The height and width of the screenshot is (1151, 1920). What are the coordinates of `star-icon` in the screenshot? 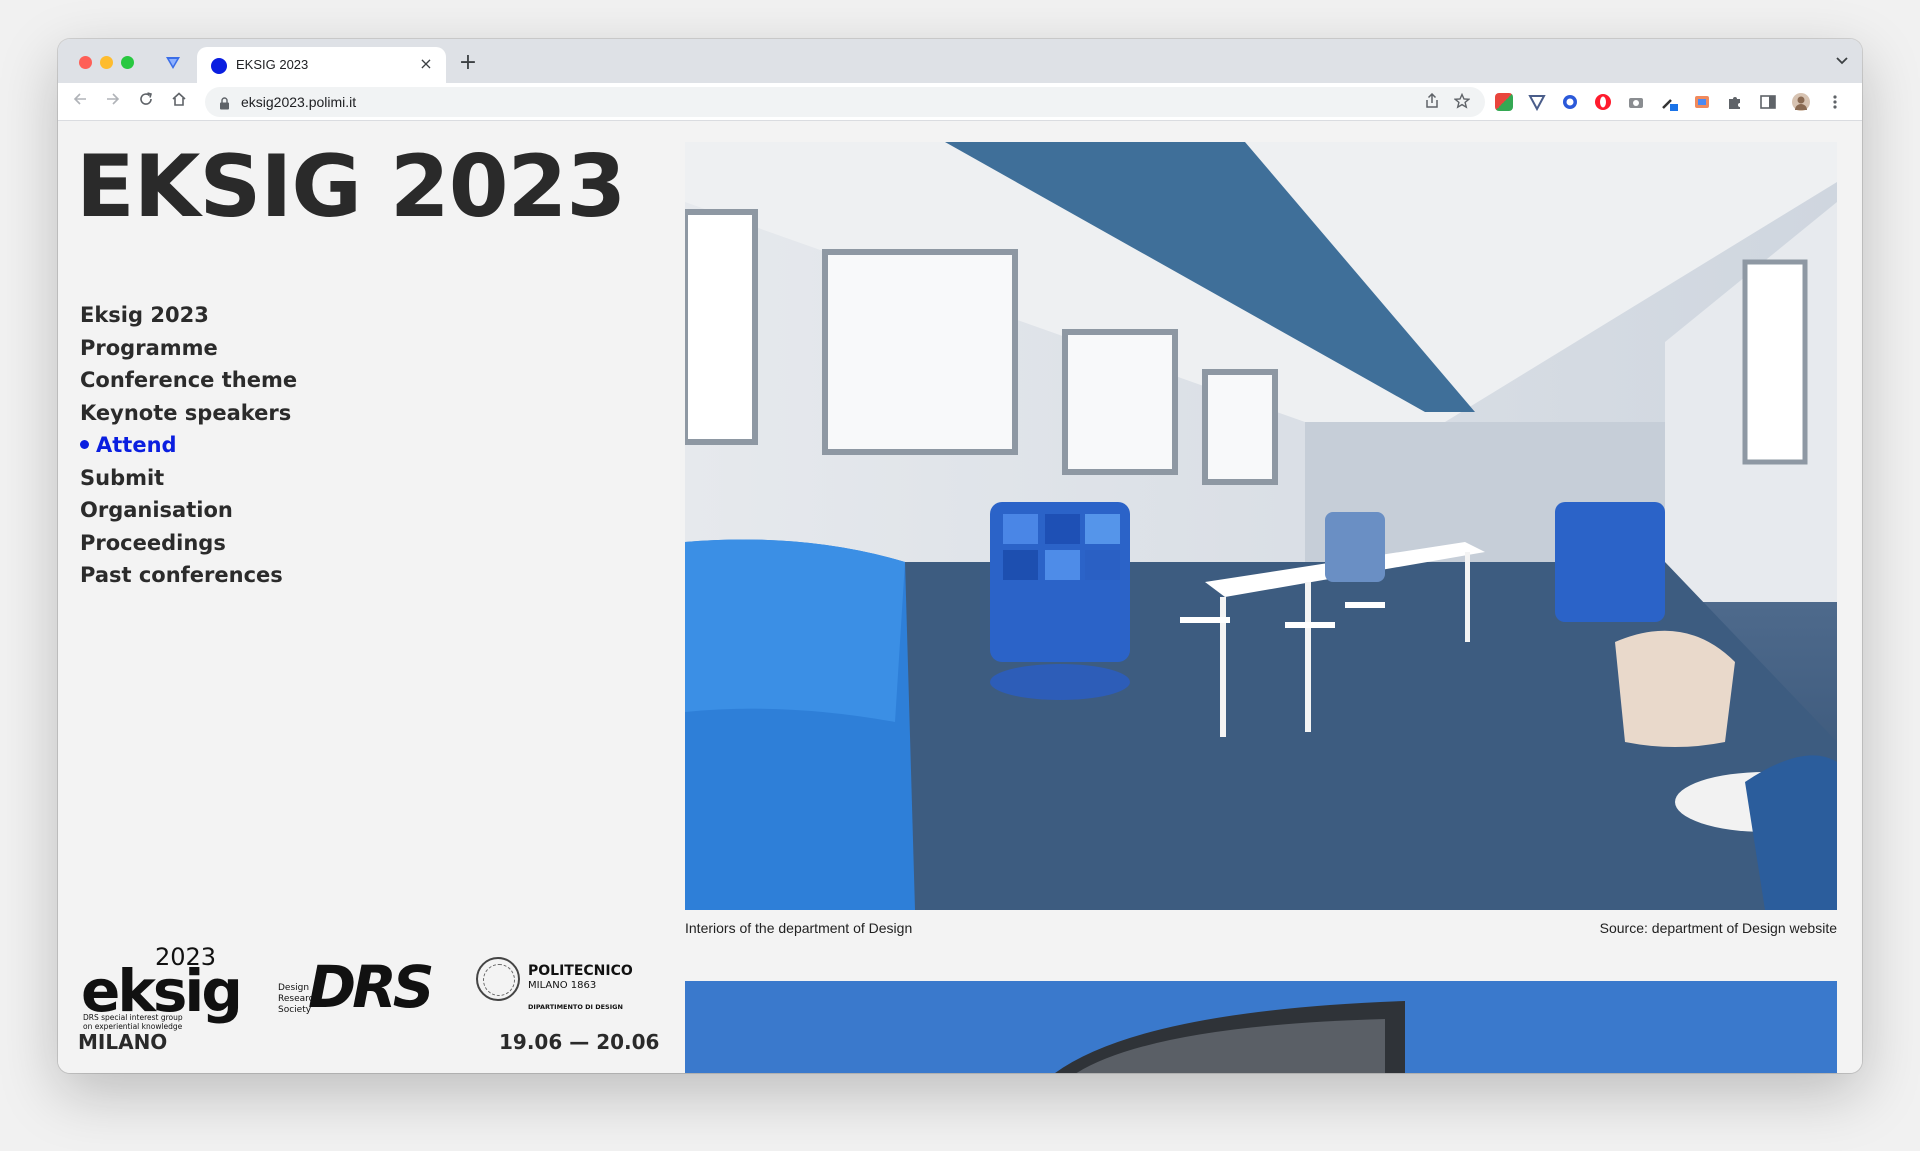 It's located at (1462, 101).